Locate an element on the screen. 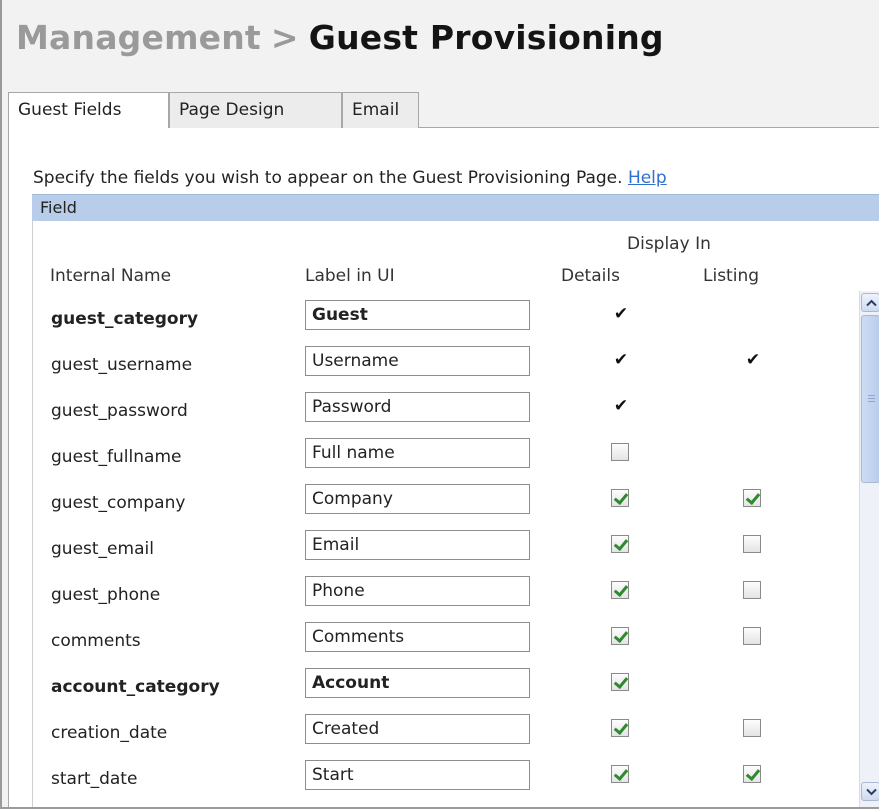 Image resolution: width=879 pixels, height=809 pixels. chevron-down-icon is located at coordinates (871, 792).